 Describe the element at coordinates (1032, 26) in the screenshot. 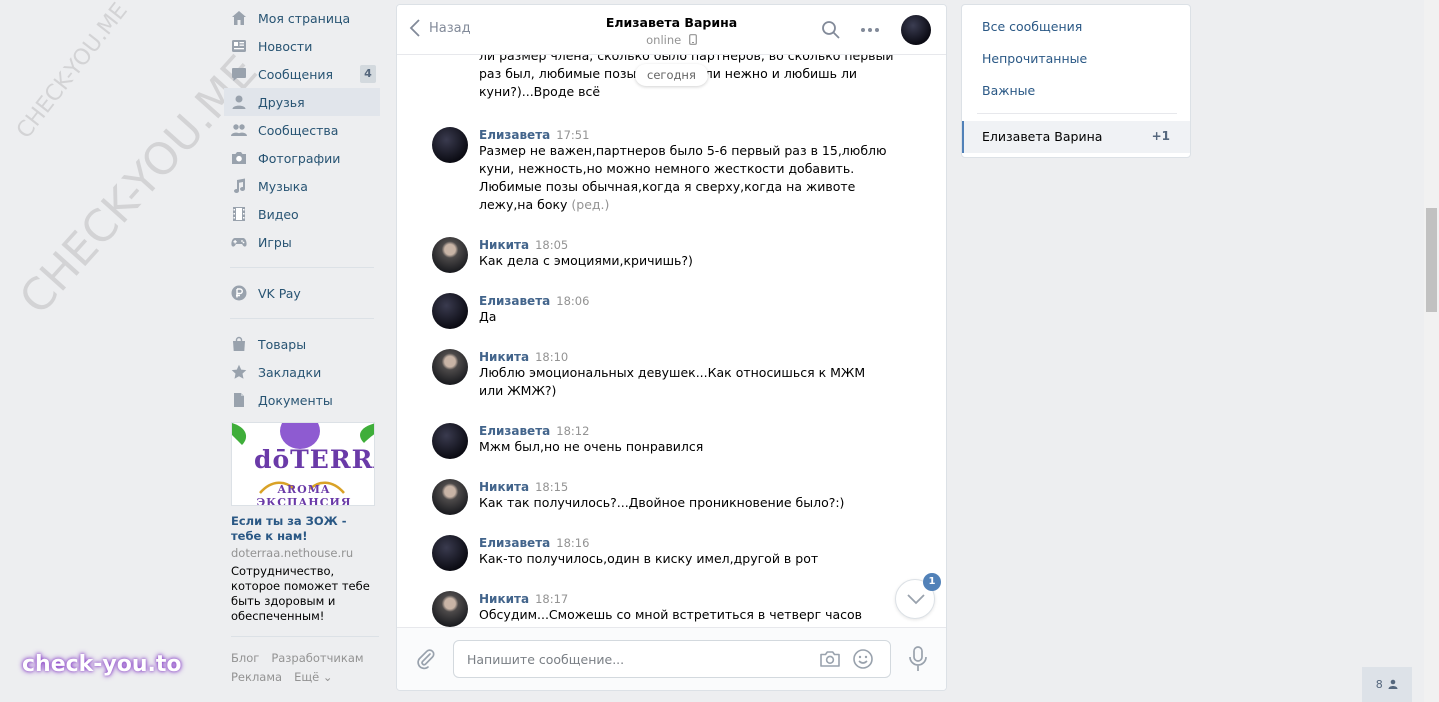

I see `filter-all-messages: Все сообщения` at that location.